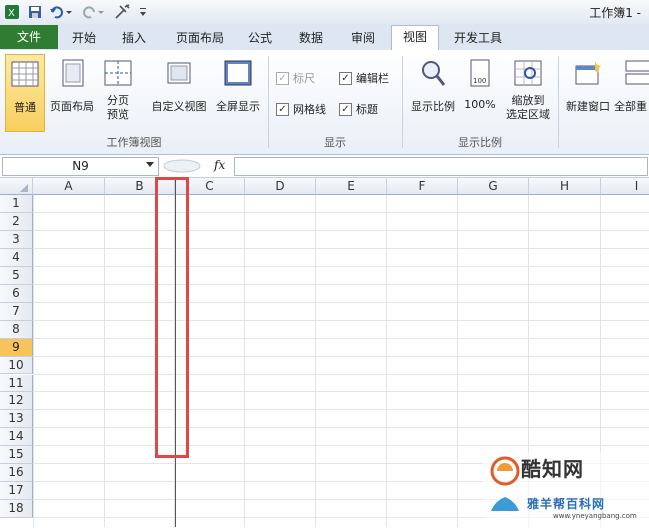 The image size is (649, 530). I want to click on watermark-brand-2: 雅羊帮百科网, so click(566, 504).